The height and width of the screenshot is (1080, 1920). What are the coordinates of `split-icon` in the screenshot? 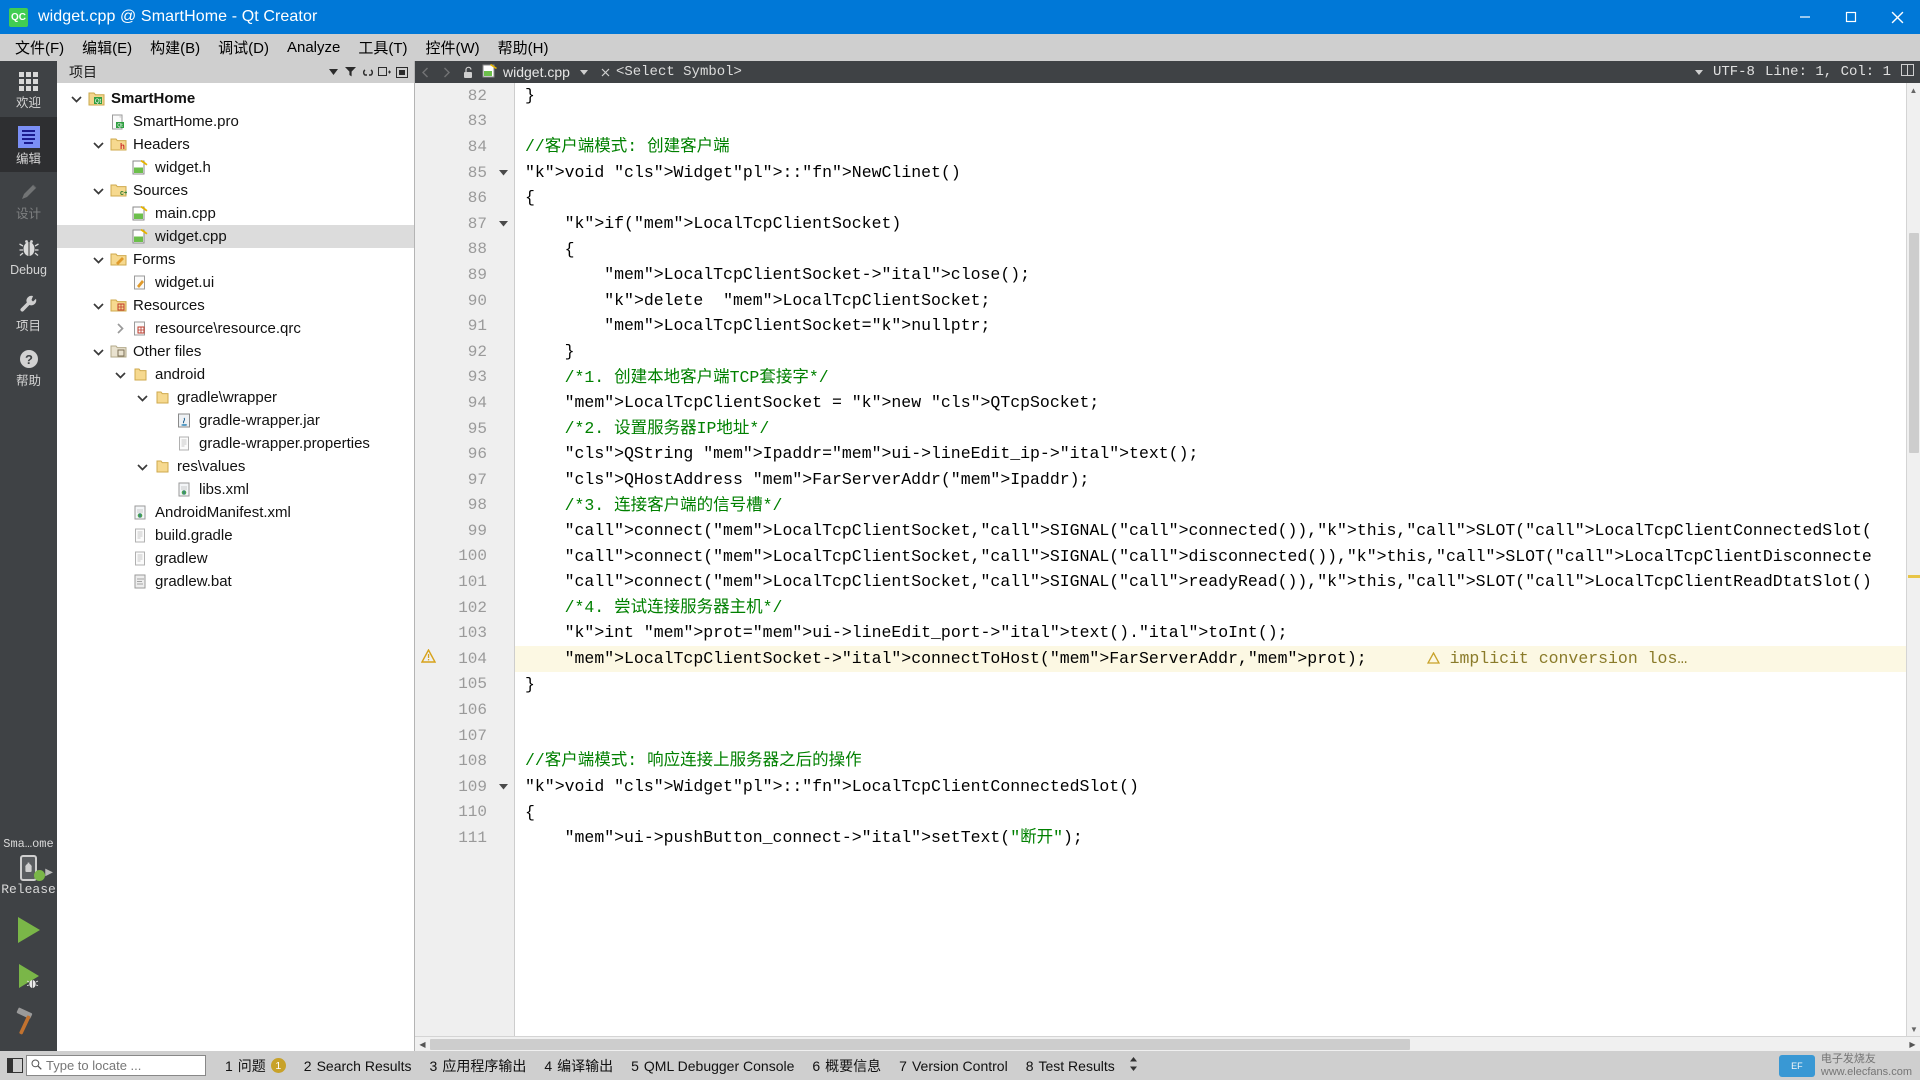 It's located at (384, 72).